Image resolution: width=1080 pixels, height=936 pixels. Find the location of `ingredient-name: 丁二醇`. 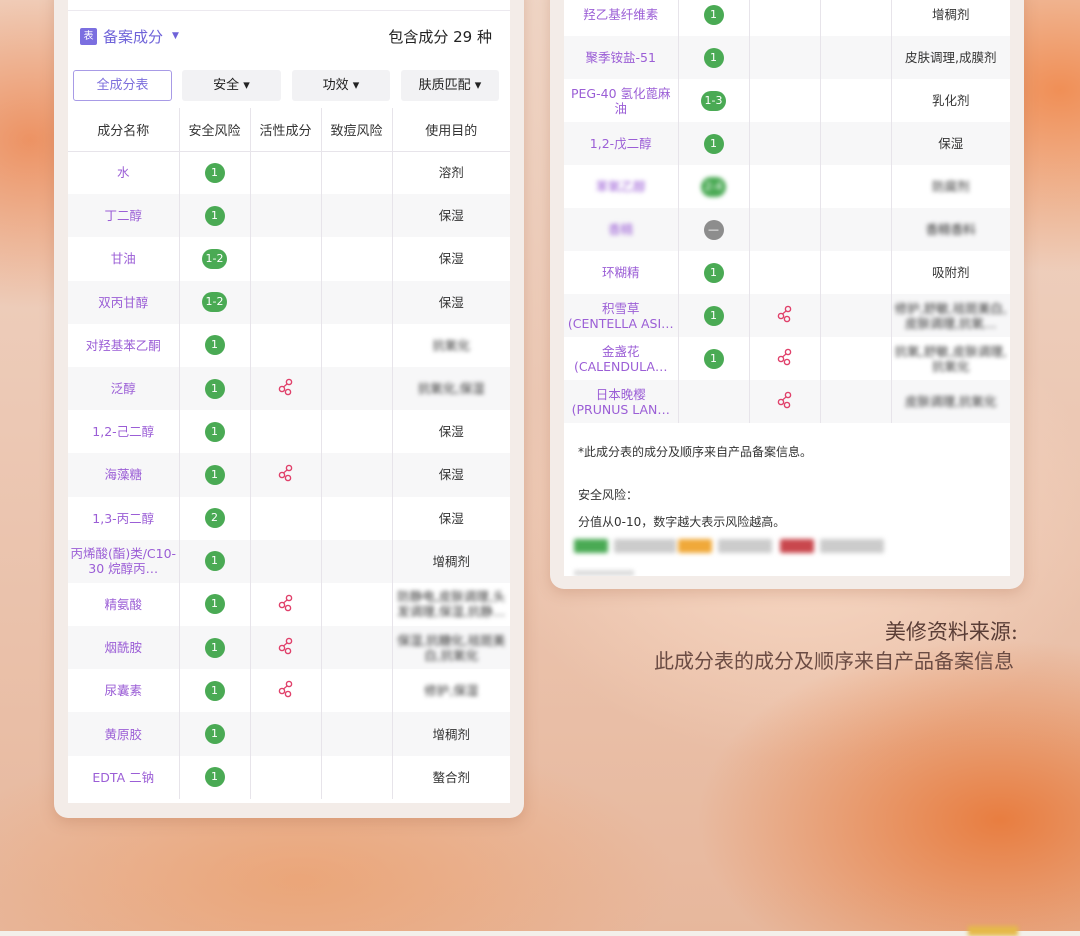

ingredient-name: 丁二醇 is located at coordinates (124, 216).